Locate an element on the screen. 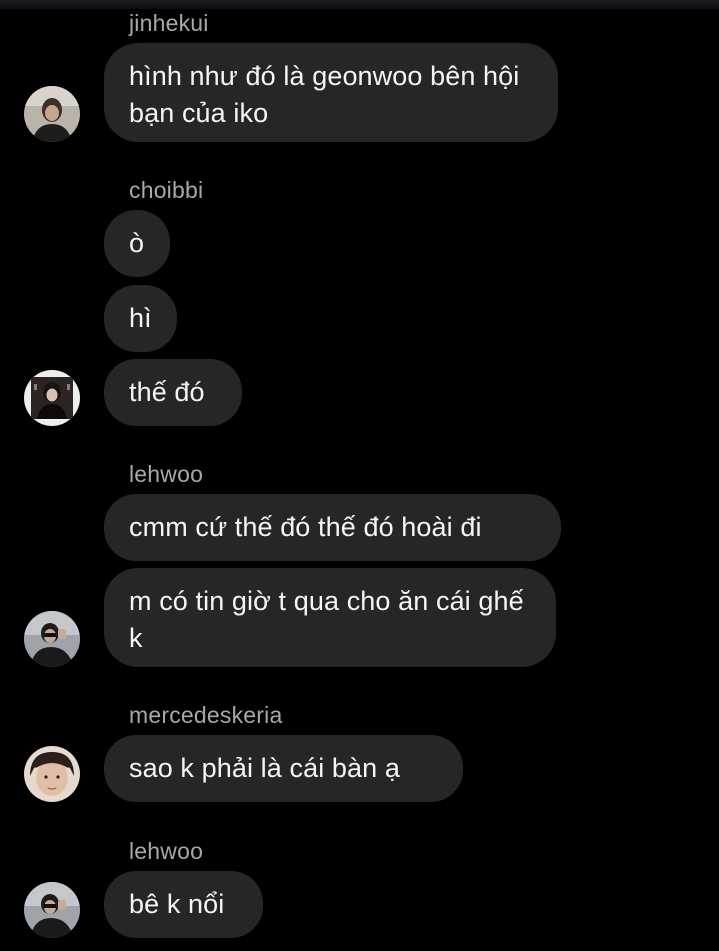 This screenshot has height=951, width=719. top-bar is located at coordinates (359, 4).